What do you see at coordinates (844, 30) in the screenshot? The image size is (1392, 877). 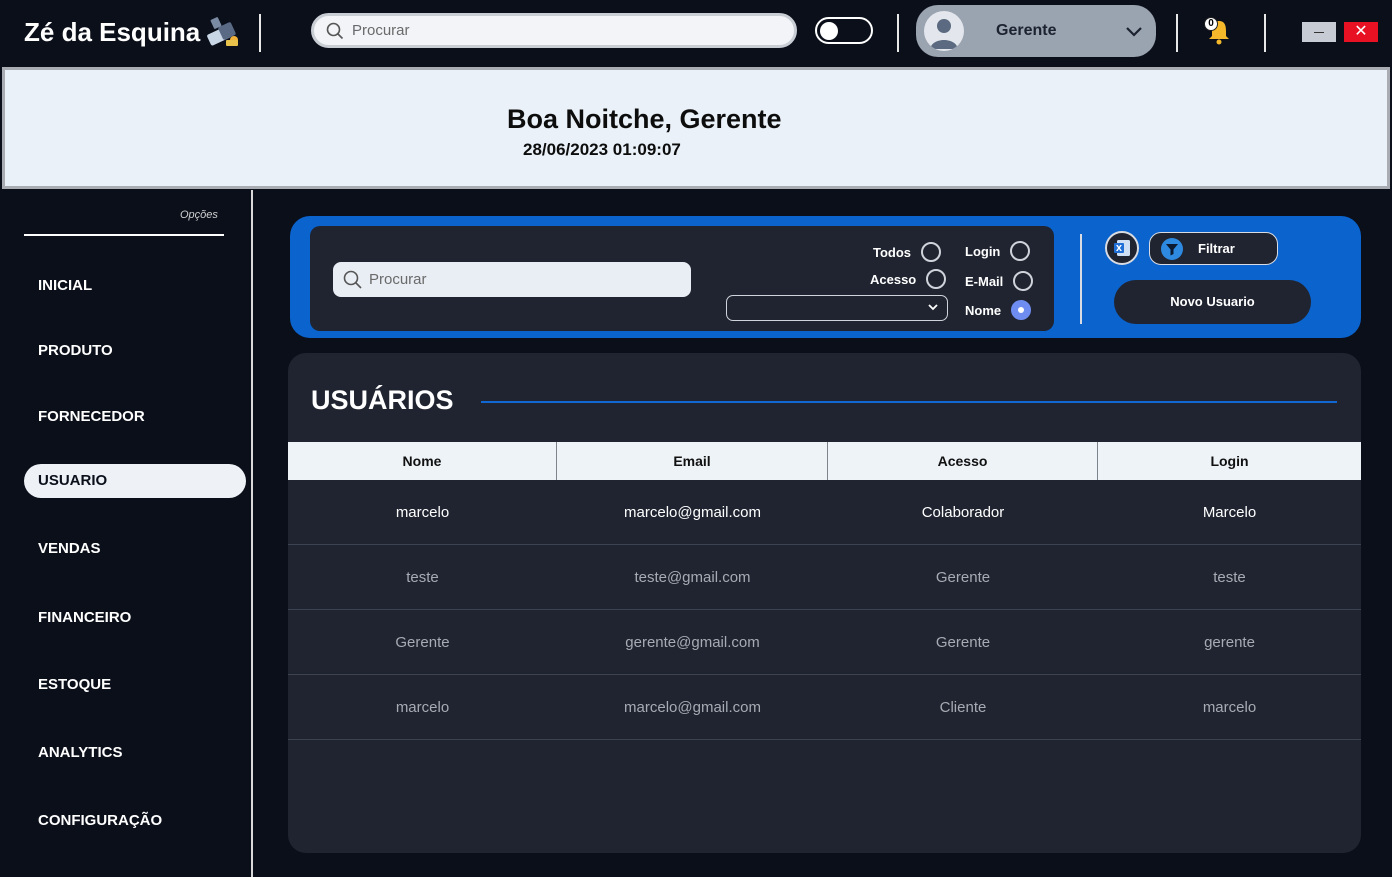 I see `theme-toggle` at bounding box center [844, 30].